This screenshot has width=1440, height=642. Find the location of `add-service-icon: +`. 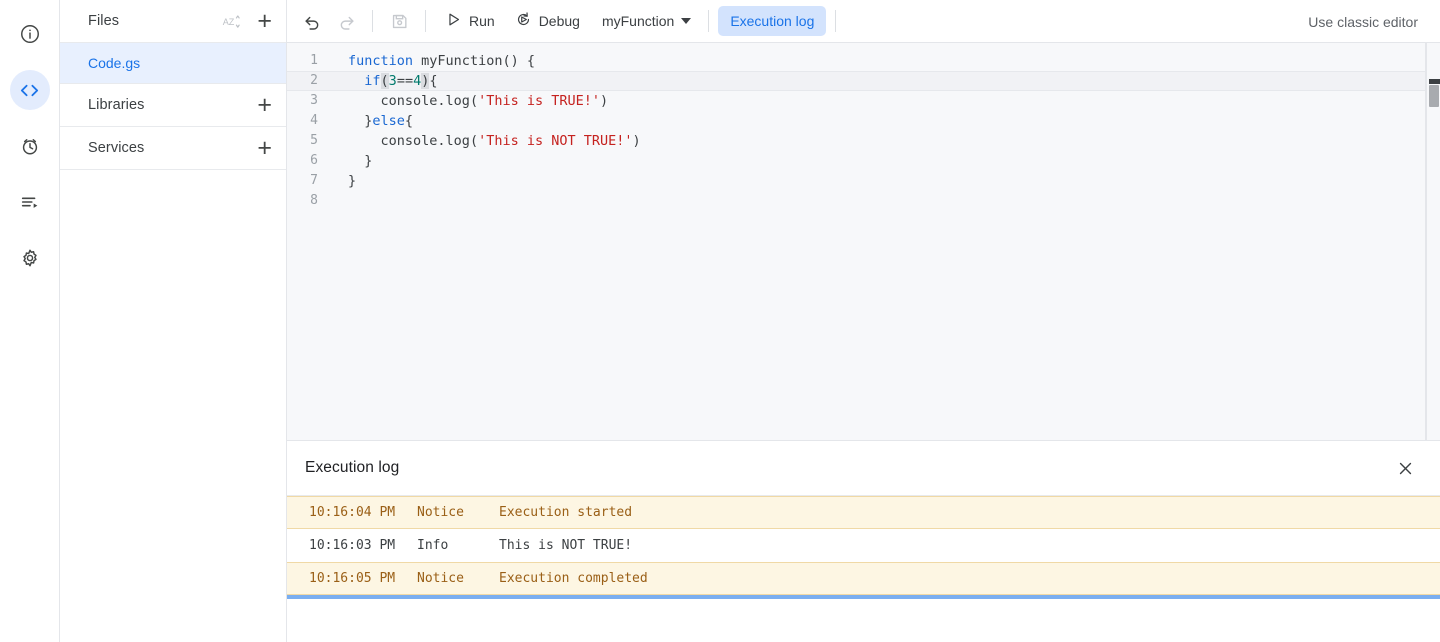

add-service-icon: + is located at coordinates (264, 148).